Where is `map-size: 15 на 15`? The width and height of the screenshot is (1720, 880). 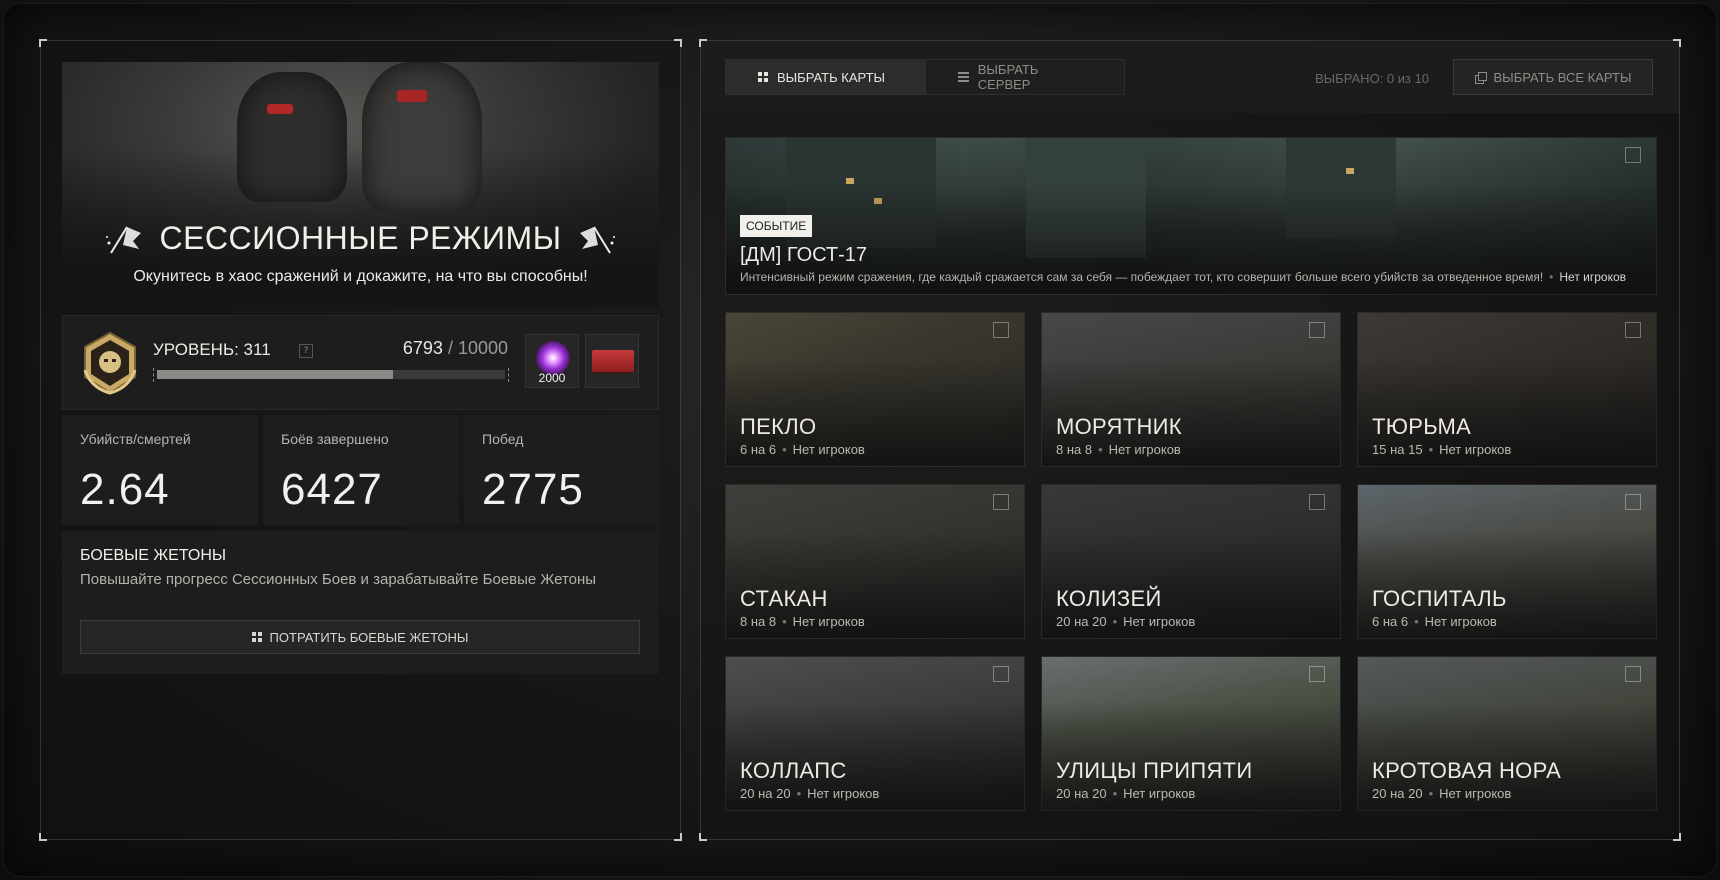
map-size: 15 на 15 is located at coordinates (1397, 449).